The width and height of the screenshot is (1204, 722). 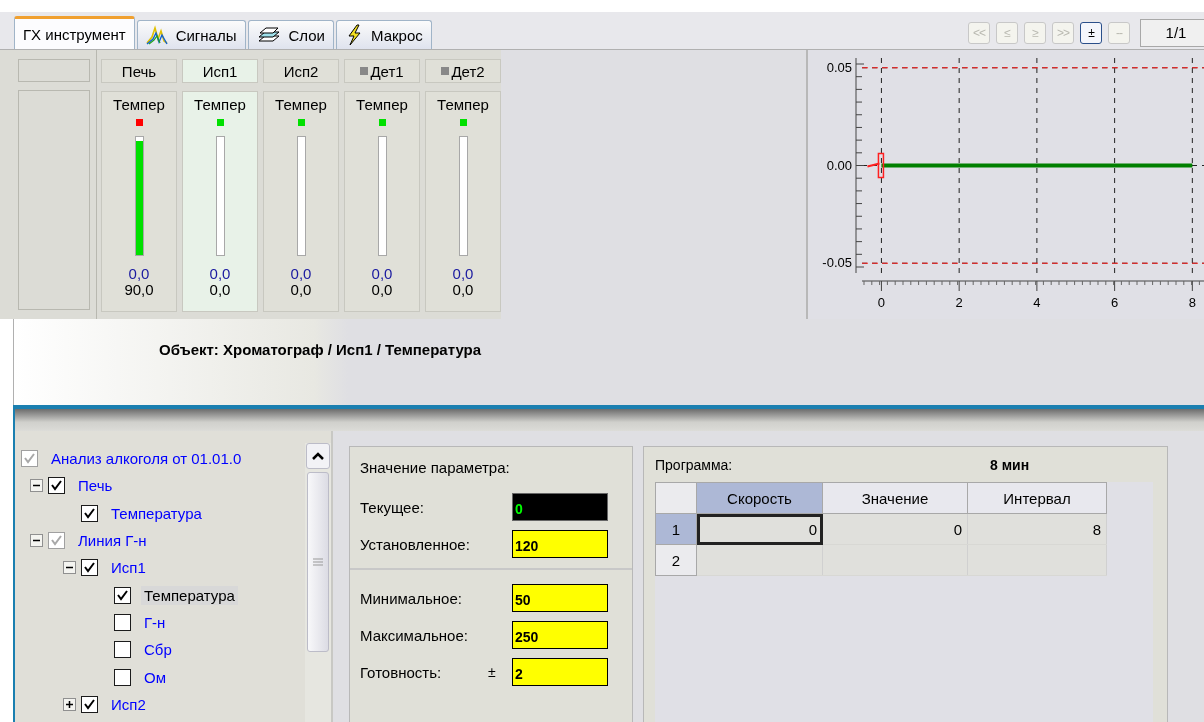 I want to click on column-header: Интервал, so click(x=1037, y=498).